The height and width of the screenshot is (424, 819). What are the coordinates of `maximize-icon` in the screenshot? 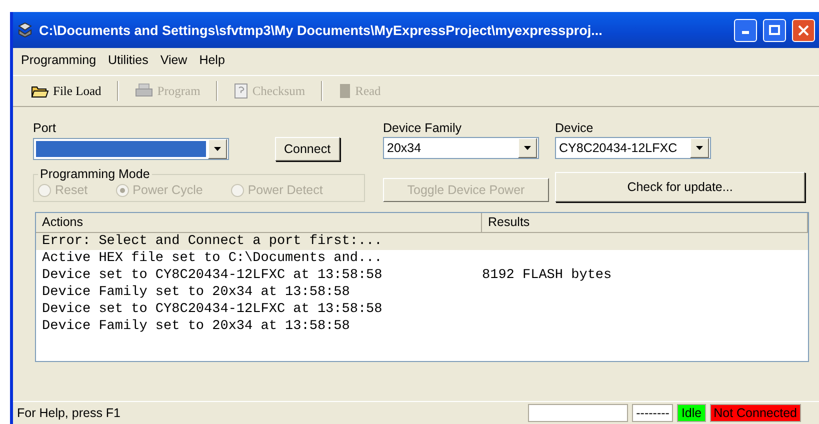 It's located at (774, 30).